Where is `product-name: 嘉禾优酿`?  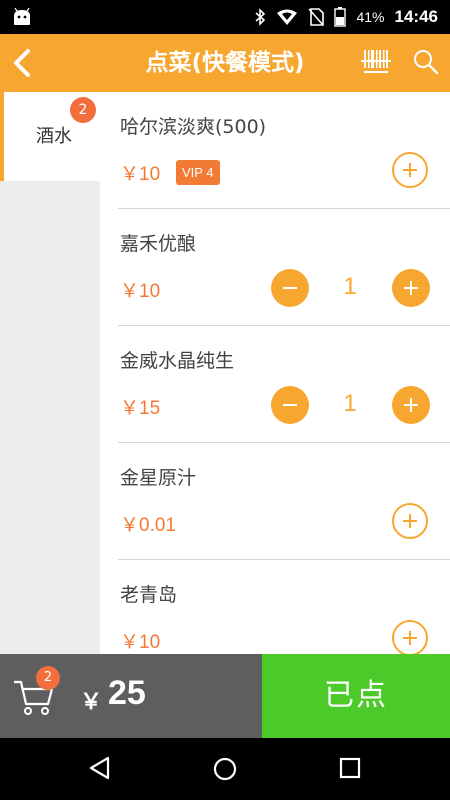 product-name: 嘉禾优酿 is located at coordinates (158, 244).